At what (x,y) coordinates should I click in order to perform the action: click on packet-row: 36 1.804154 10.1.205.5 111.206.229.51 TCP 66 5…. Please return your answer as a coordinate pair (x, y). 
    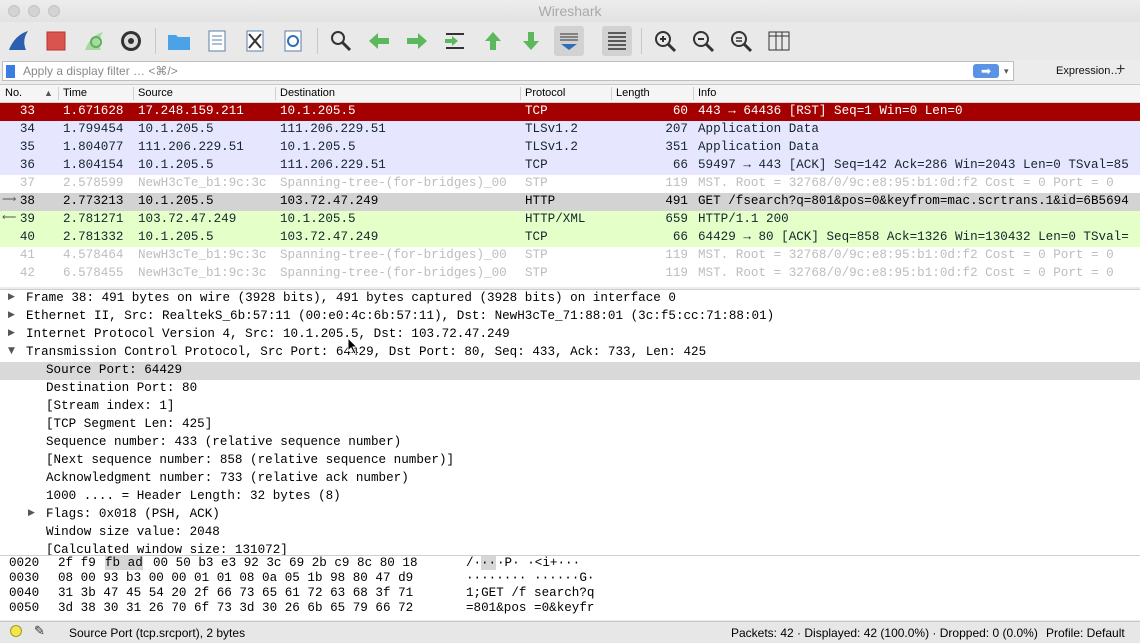
    Looking at the image, I should click on (570, 166).